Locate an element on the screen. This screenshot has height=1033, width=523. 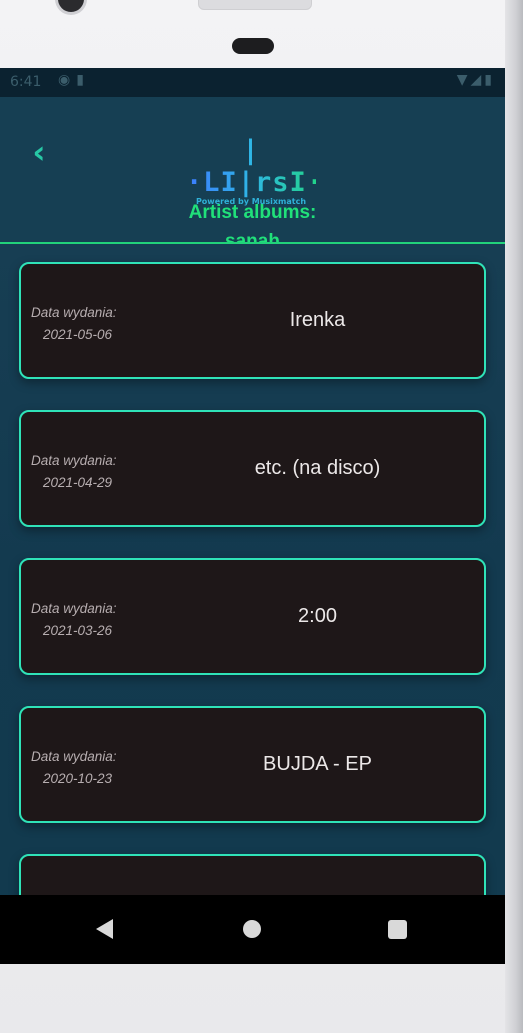
logo-mark: |·LI|rsI·| is located at coordinates (264, 166).